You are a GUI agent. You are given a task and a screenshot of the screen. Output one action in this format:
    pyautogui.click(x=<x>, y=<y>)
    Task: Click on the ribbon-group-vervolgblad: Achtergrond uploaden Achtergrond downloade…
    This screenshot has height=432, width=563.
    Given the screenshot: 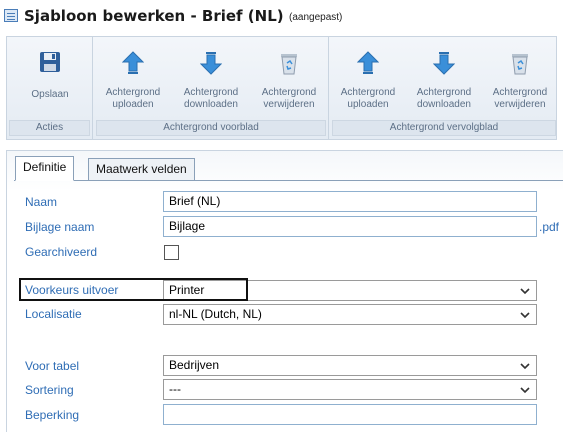 What is the action you would take?
    pyautogui.click(x=444, y=88)
    